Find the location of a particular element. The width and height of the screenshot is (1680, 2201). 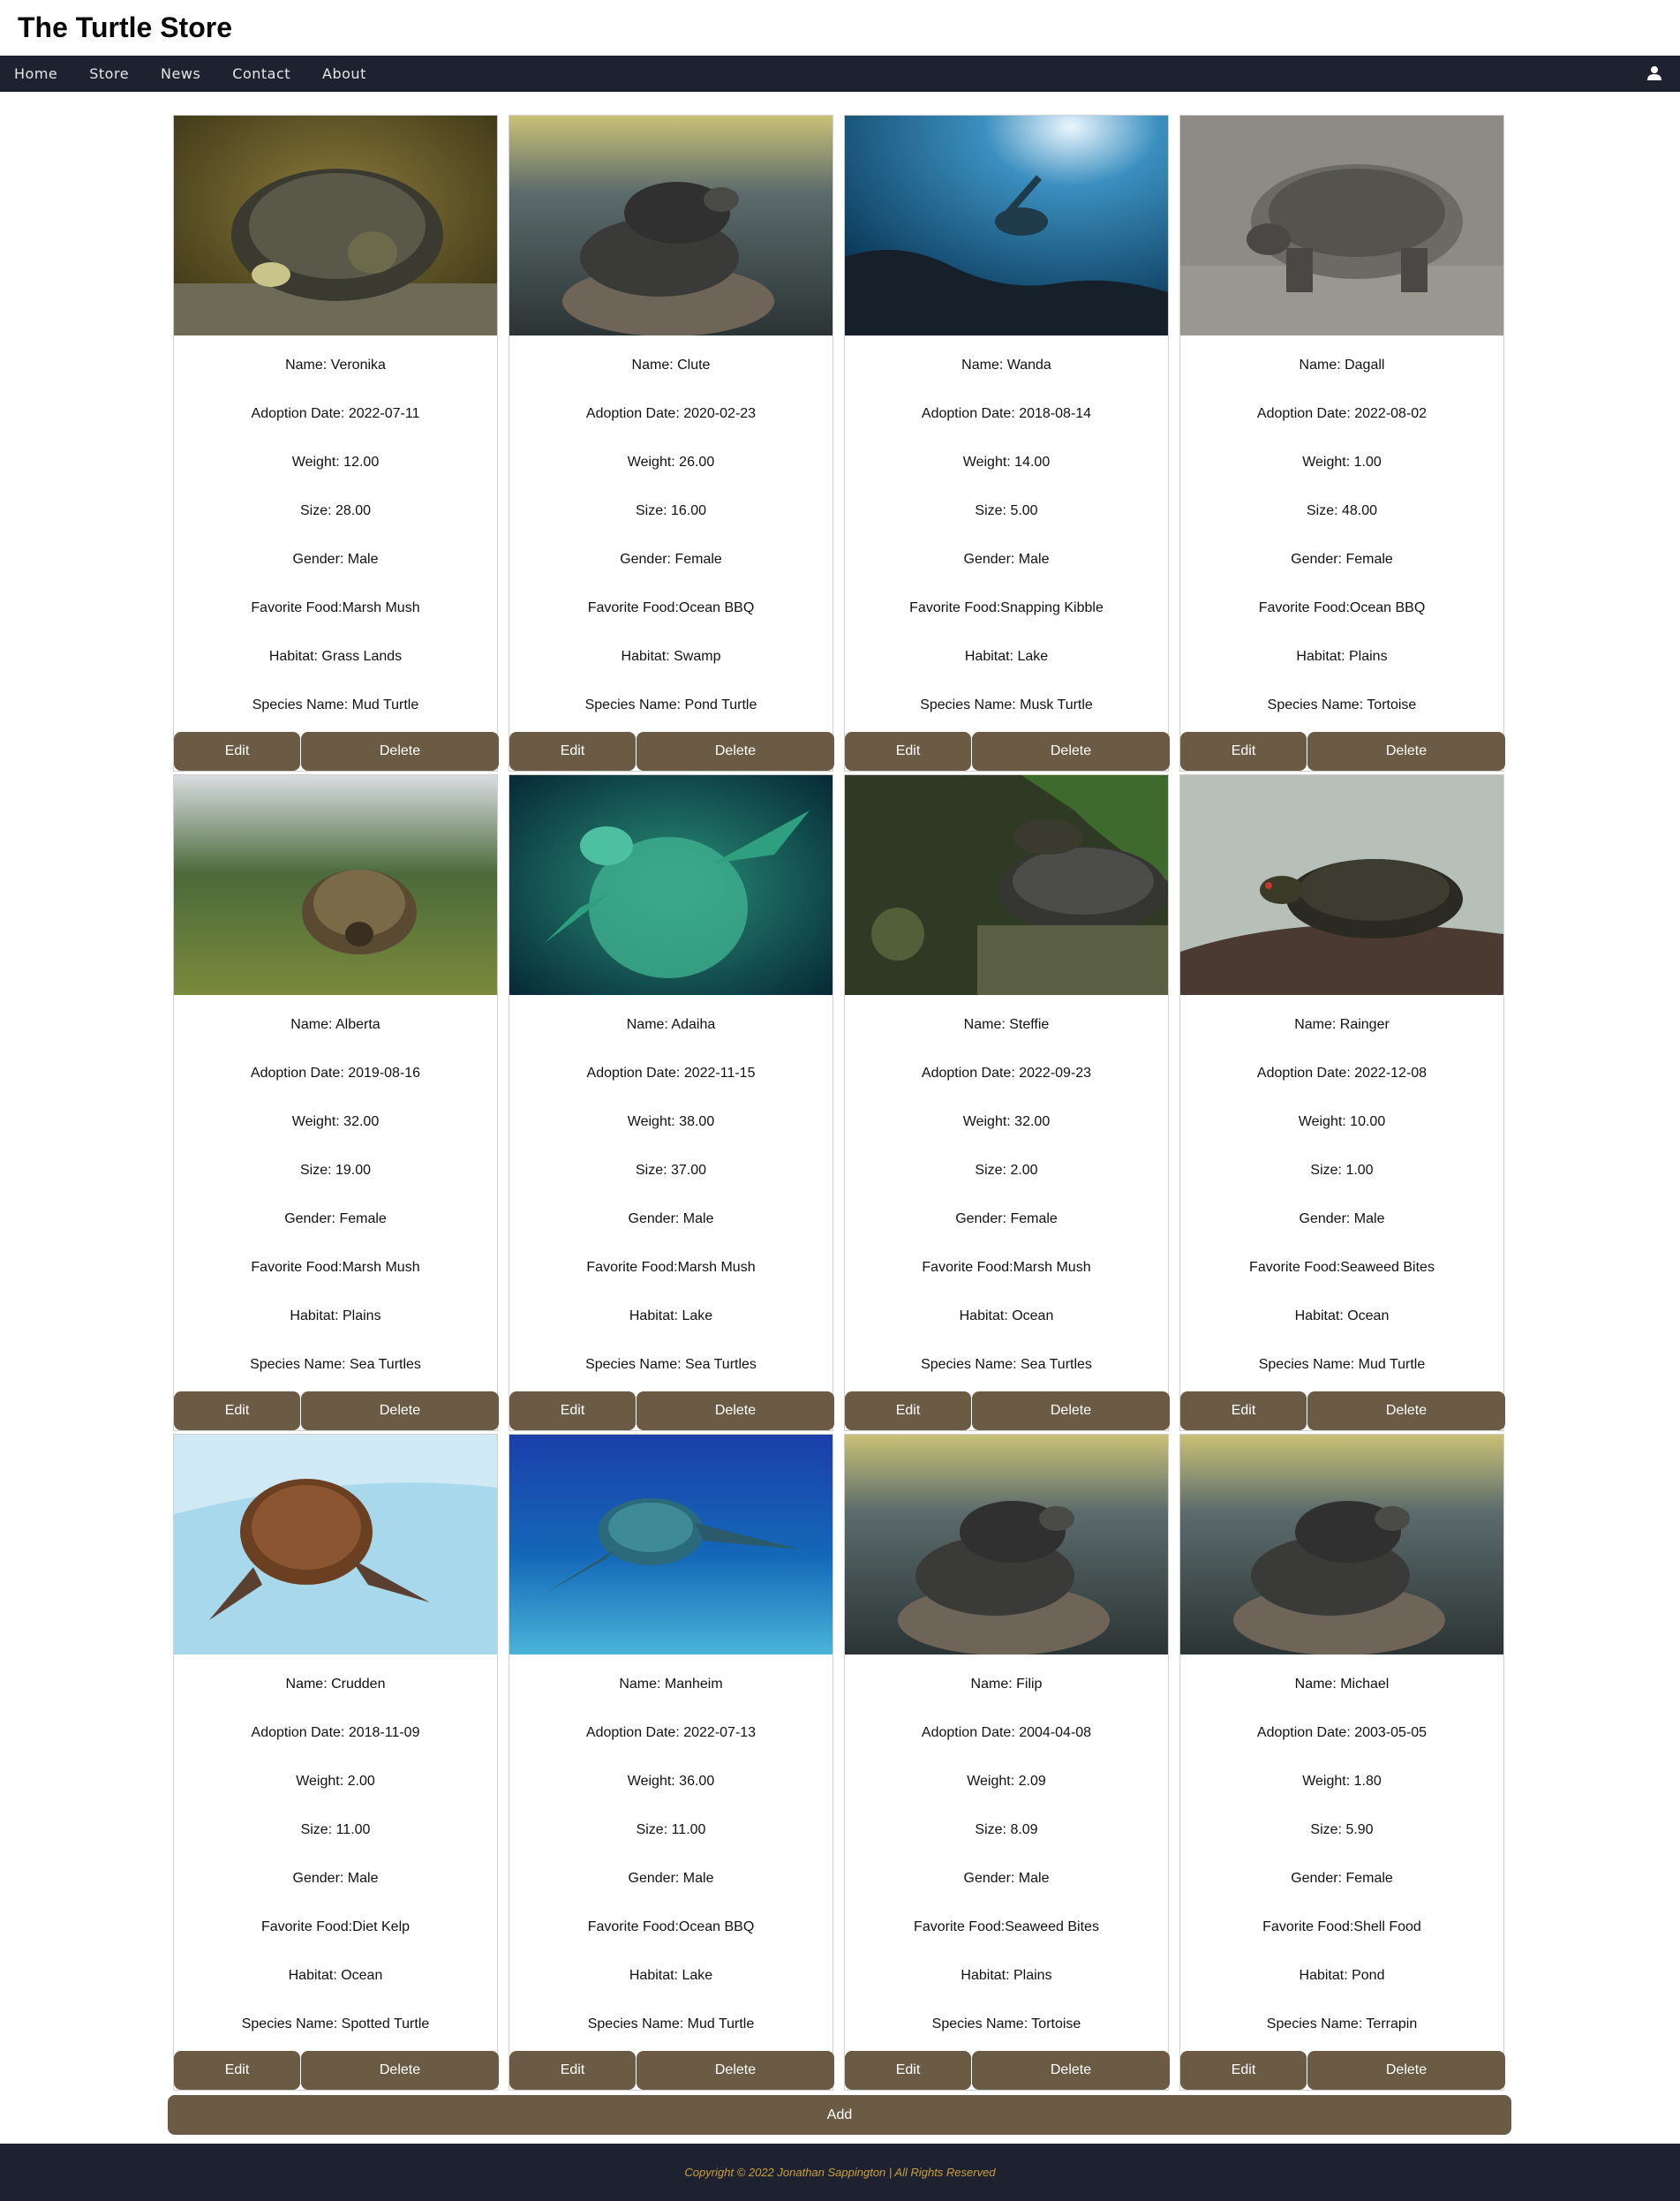

adoption-date: Adoption Date: 2020-02-23 is located at coordinates (671, 413).